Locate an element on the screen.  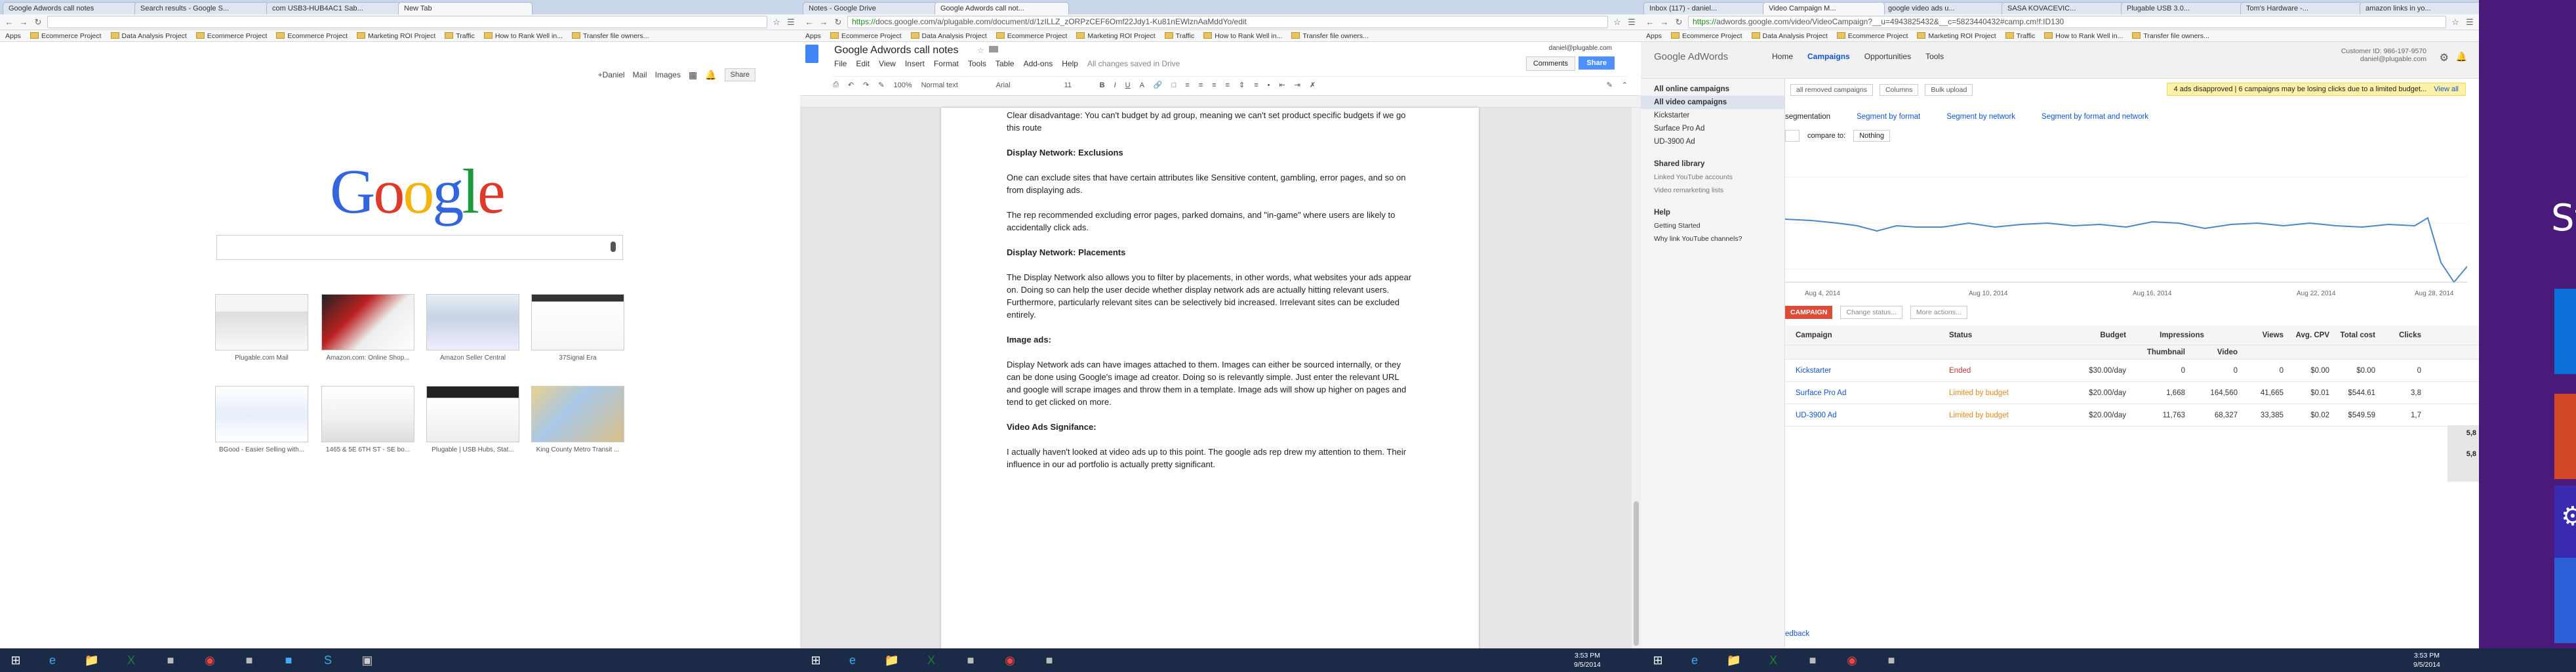
font-select: Arial is located at coordinates (1025, 85).